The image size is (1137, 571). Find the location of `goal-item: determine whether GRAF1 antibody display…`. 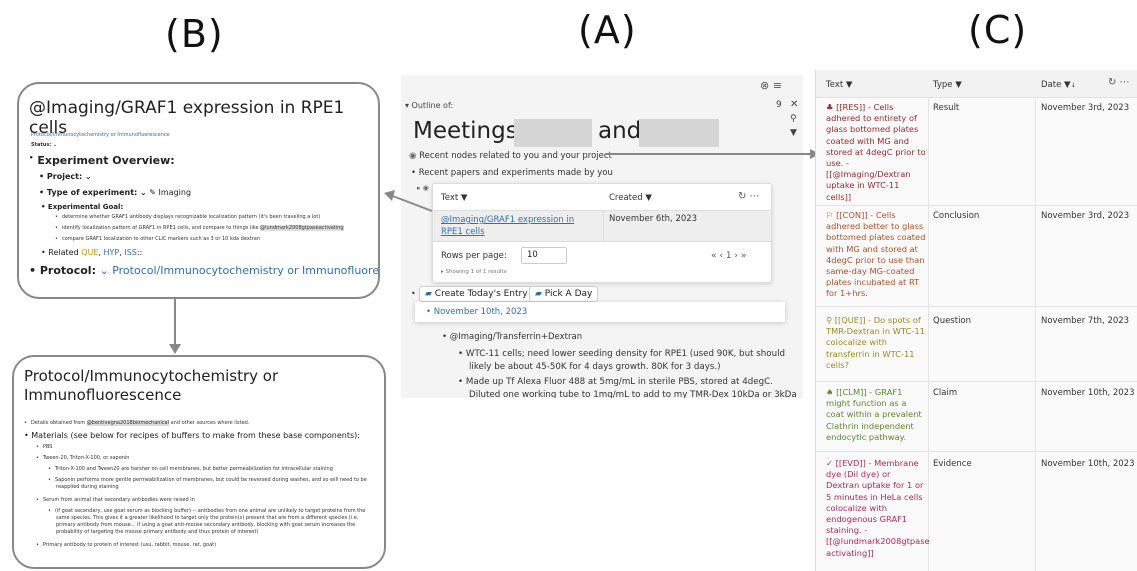

goal-item: determine whether GRAF1 antibody display… is located at coordinates (187, 217).